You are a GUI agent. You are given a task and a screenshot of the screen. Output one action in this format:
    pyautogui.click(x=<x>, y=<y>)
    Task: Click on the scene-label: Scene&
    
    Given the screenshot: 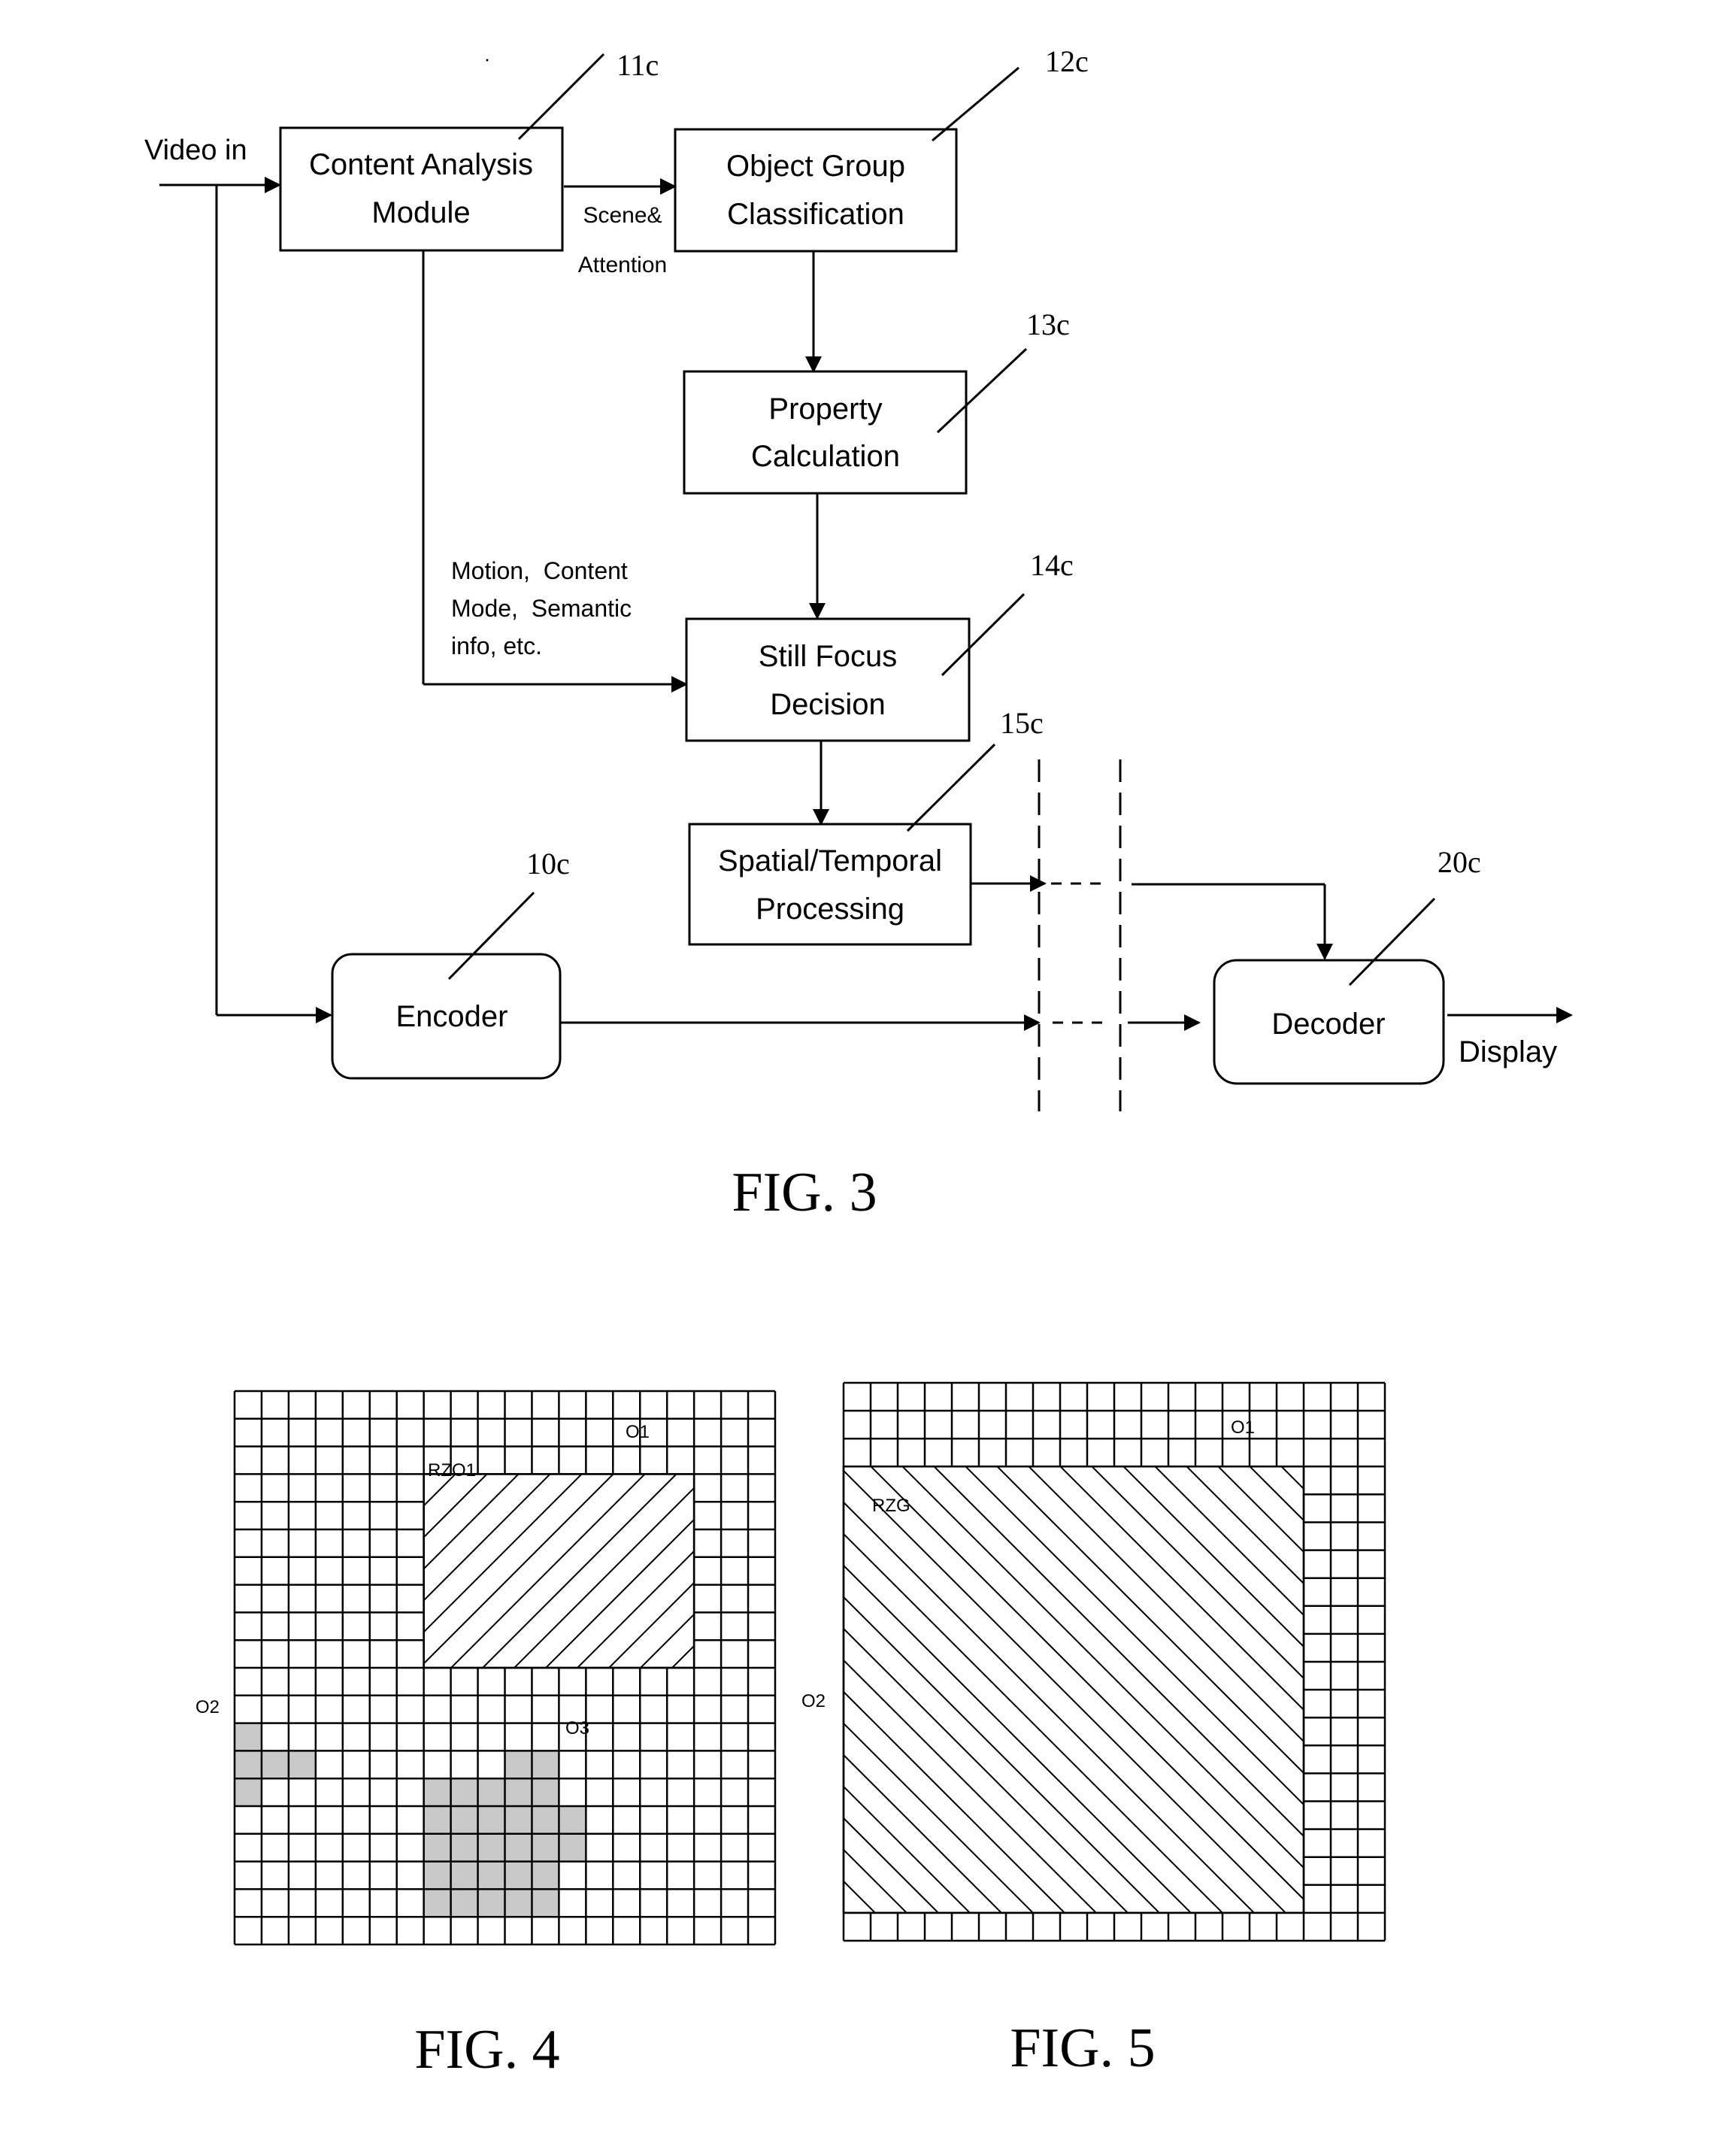 What is the action you would take?
    pyautogui.click(x=622, y=215)
    